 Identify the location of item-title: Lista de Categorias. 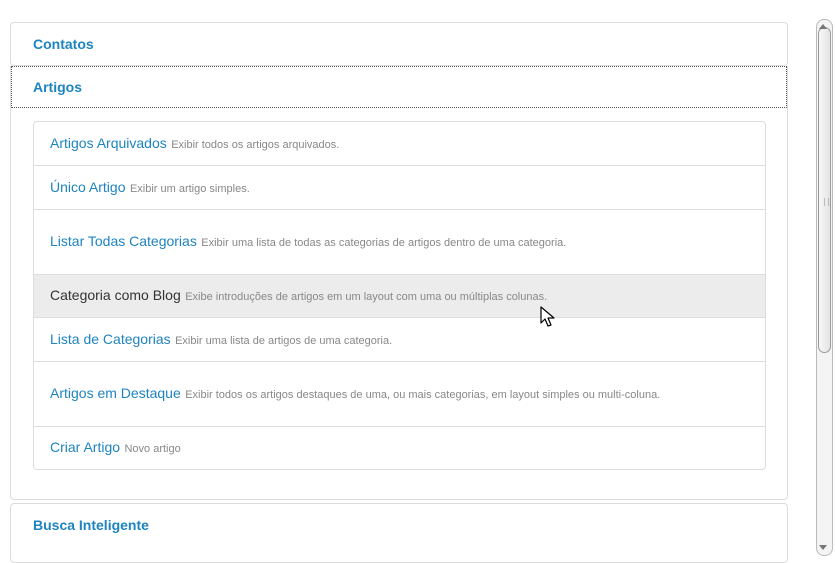
(110, 339).